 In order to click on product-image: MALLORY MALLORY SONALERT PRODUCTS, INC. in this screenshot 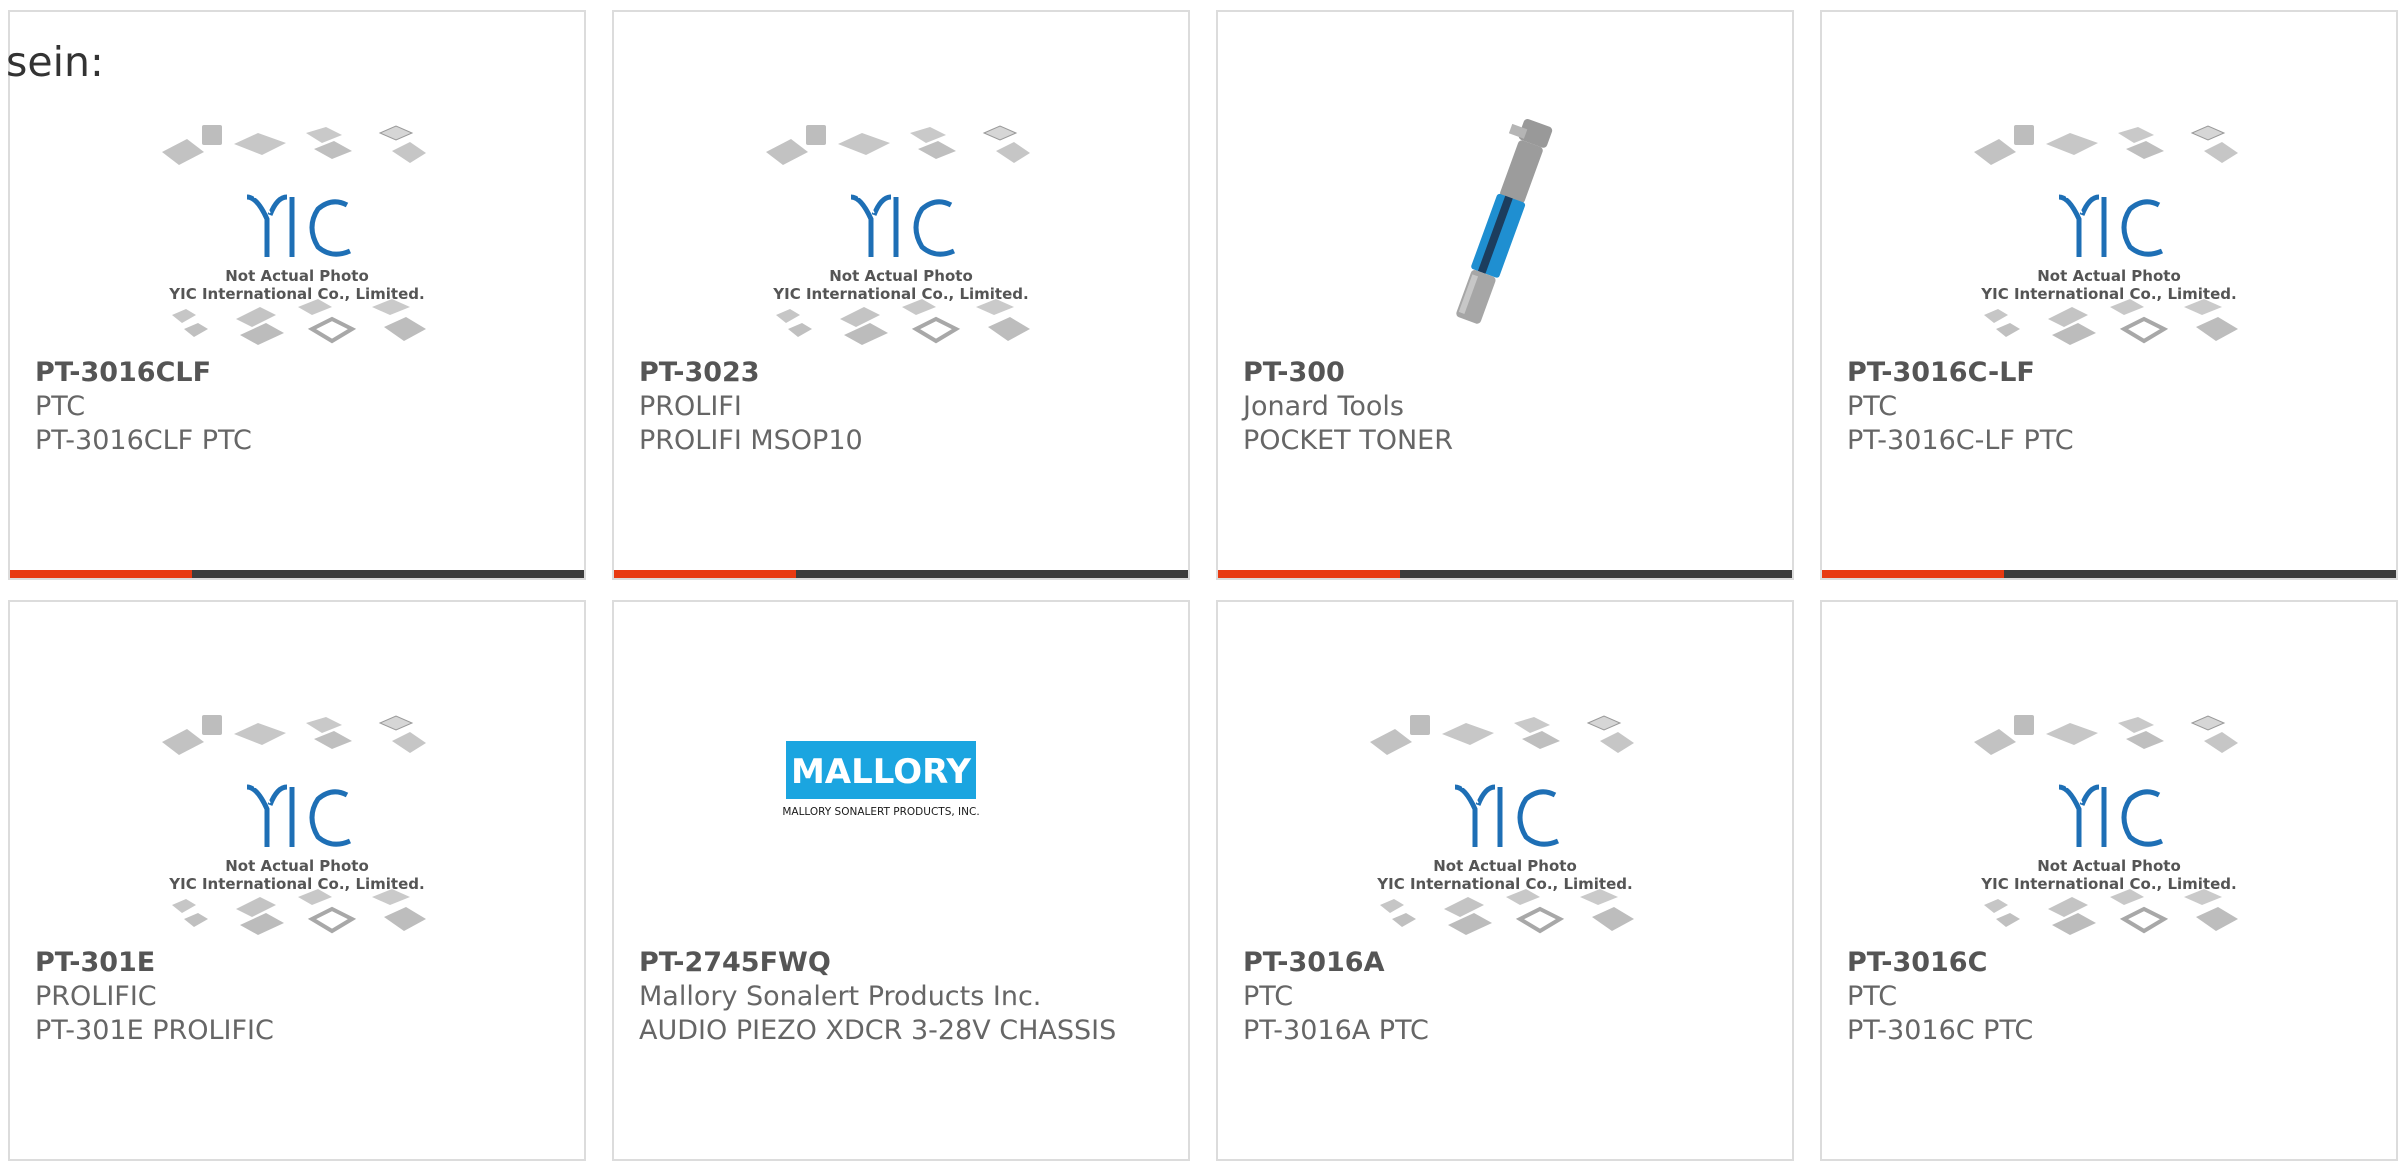, I will do `click(901, 827)`.